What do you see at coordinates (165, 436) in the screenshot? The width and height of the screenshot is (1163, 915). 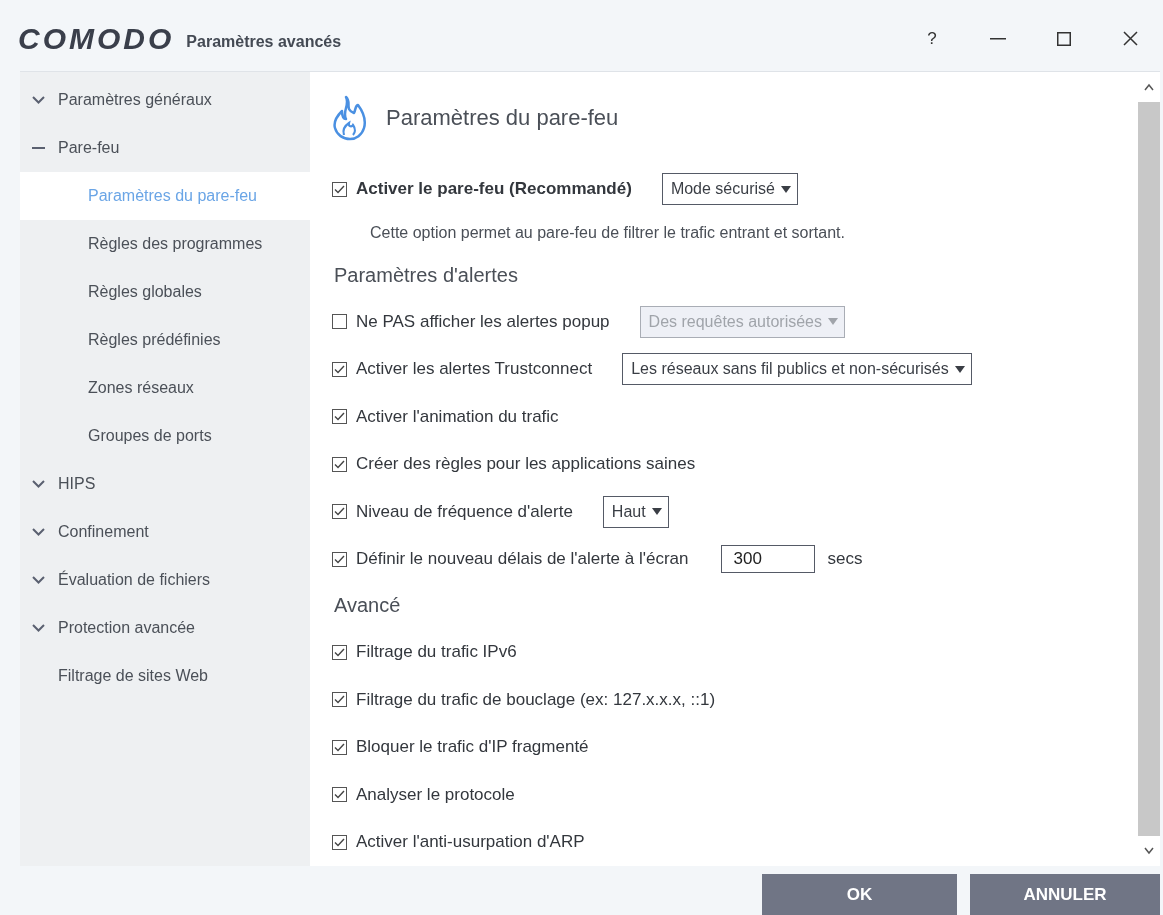 I see `sidebar-item: Groupes de ports` at bounding box center [165, 436].